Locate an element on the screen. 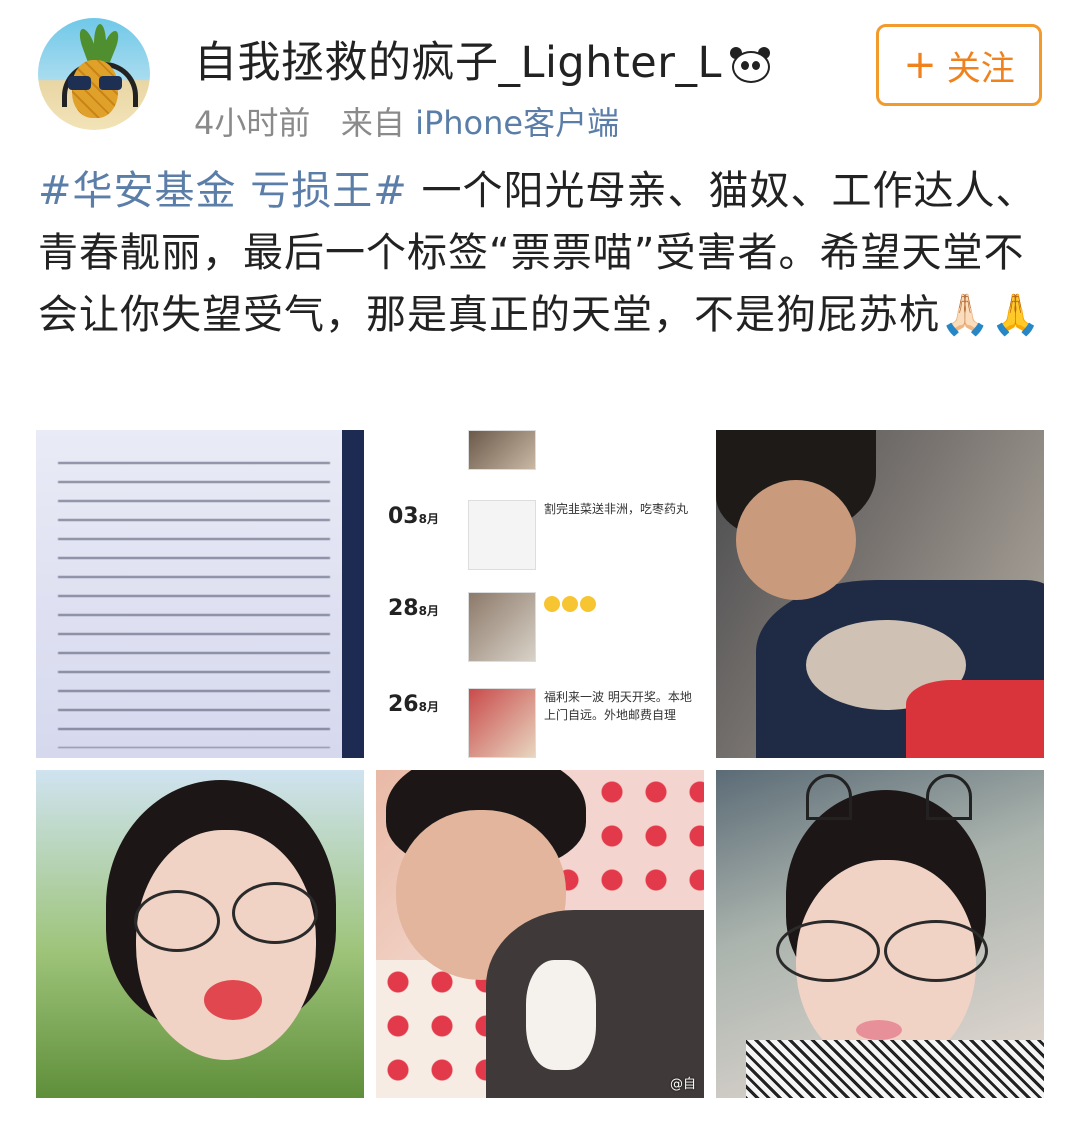 This screenshot has width=1080, height=1128. follow-label: 关注 is located at coordinates (980, 68).